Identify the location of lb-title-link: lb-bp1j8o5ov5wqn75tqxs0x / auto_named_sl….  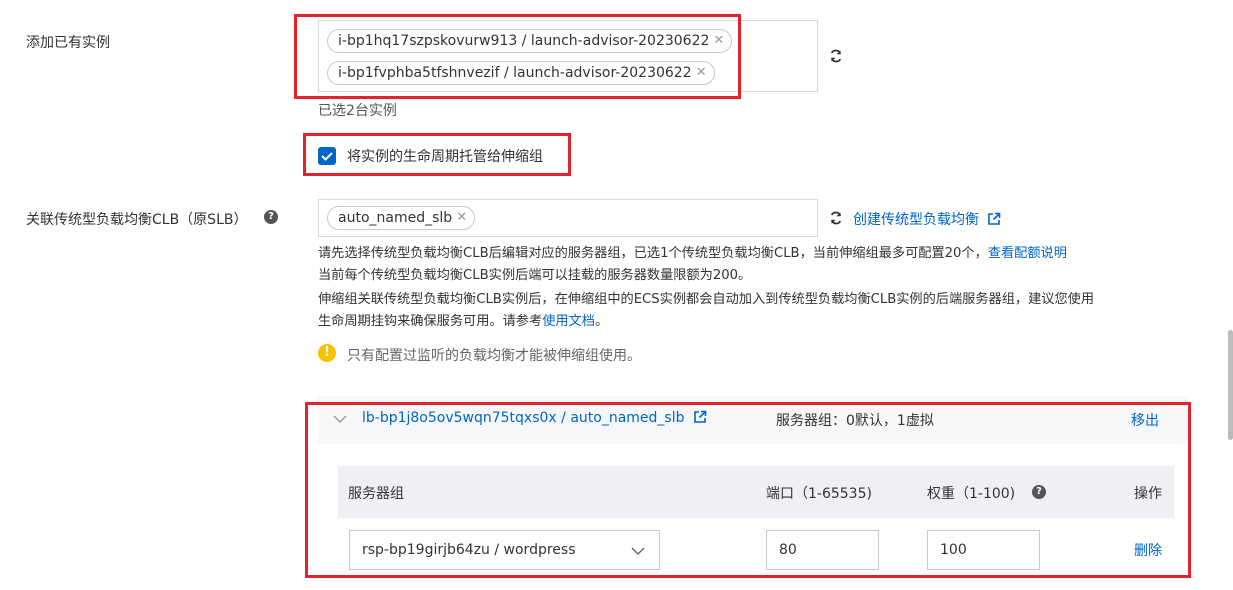
(534, 418).